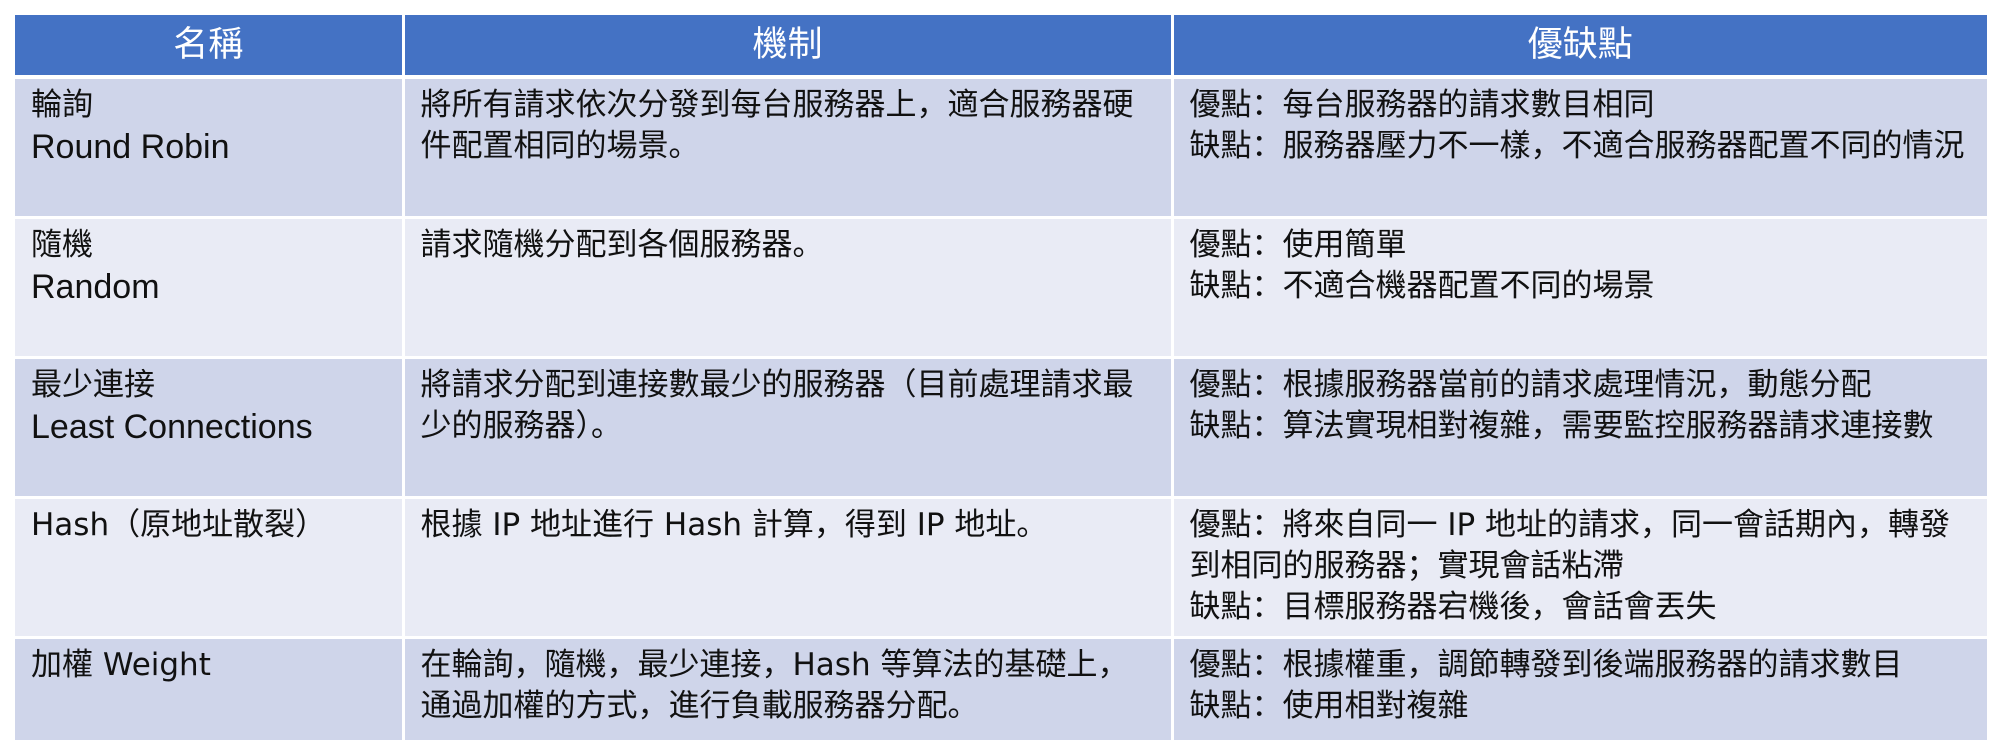  I want to click on cell-mechanism: 將所有請求依次分發到每台服務器上，適合服務器硬件配置相同的場景。, so click(788, 148).